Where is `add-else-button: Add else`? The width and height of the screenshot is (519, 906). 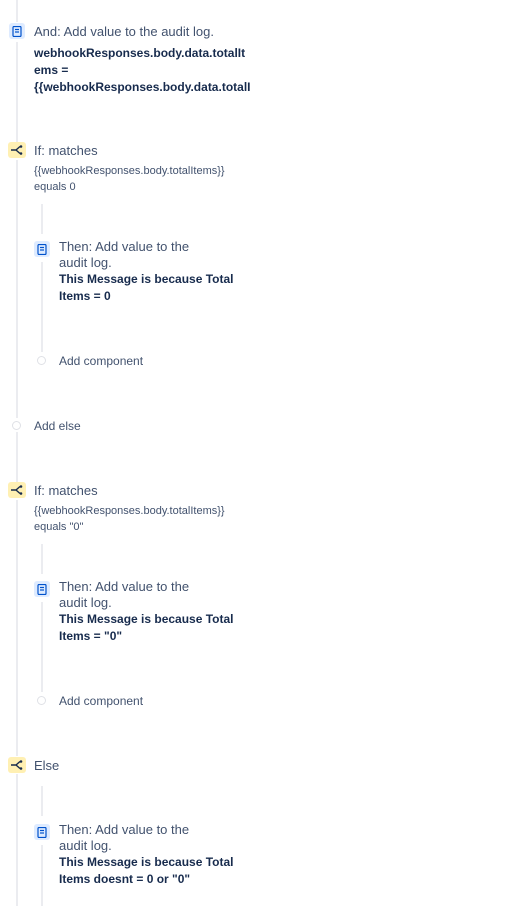 add-else-button: Add else is located at coordinates (57, 426).